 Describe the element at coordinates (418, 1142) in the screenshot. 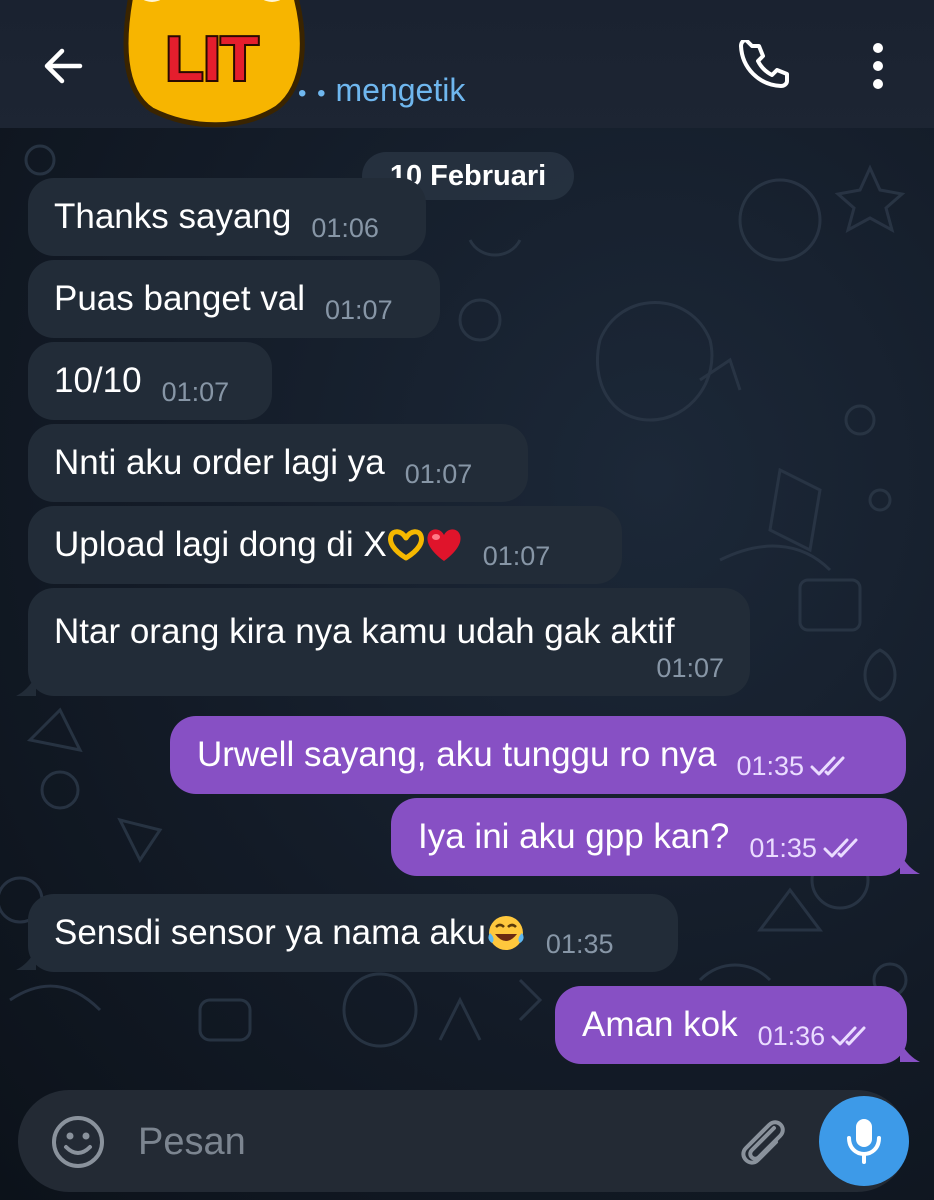

I see `message-input` at that location.